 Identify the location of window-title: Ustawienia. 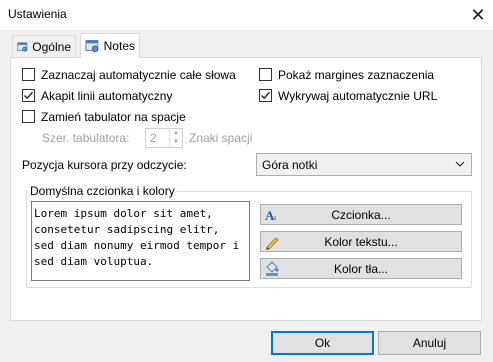
(37, 14).